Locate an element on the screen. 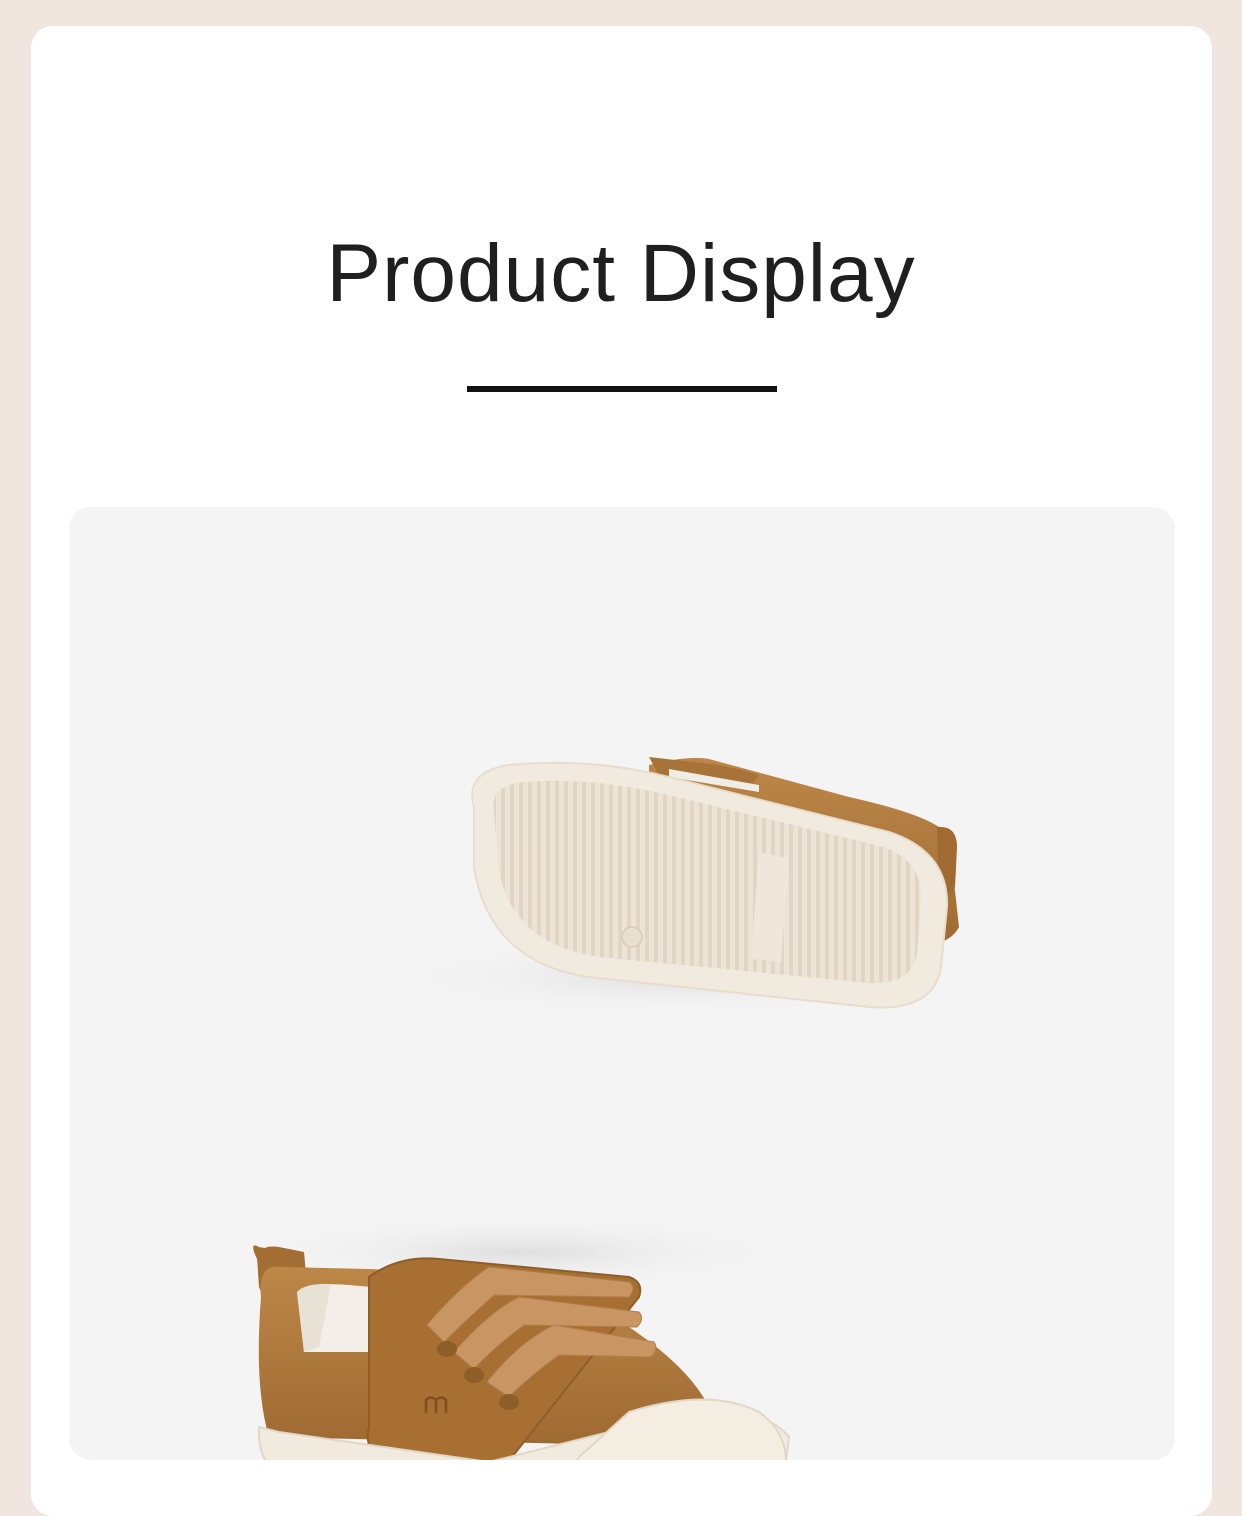  title-underline is located at coordinates (622, 389).